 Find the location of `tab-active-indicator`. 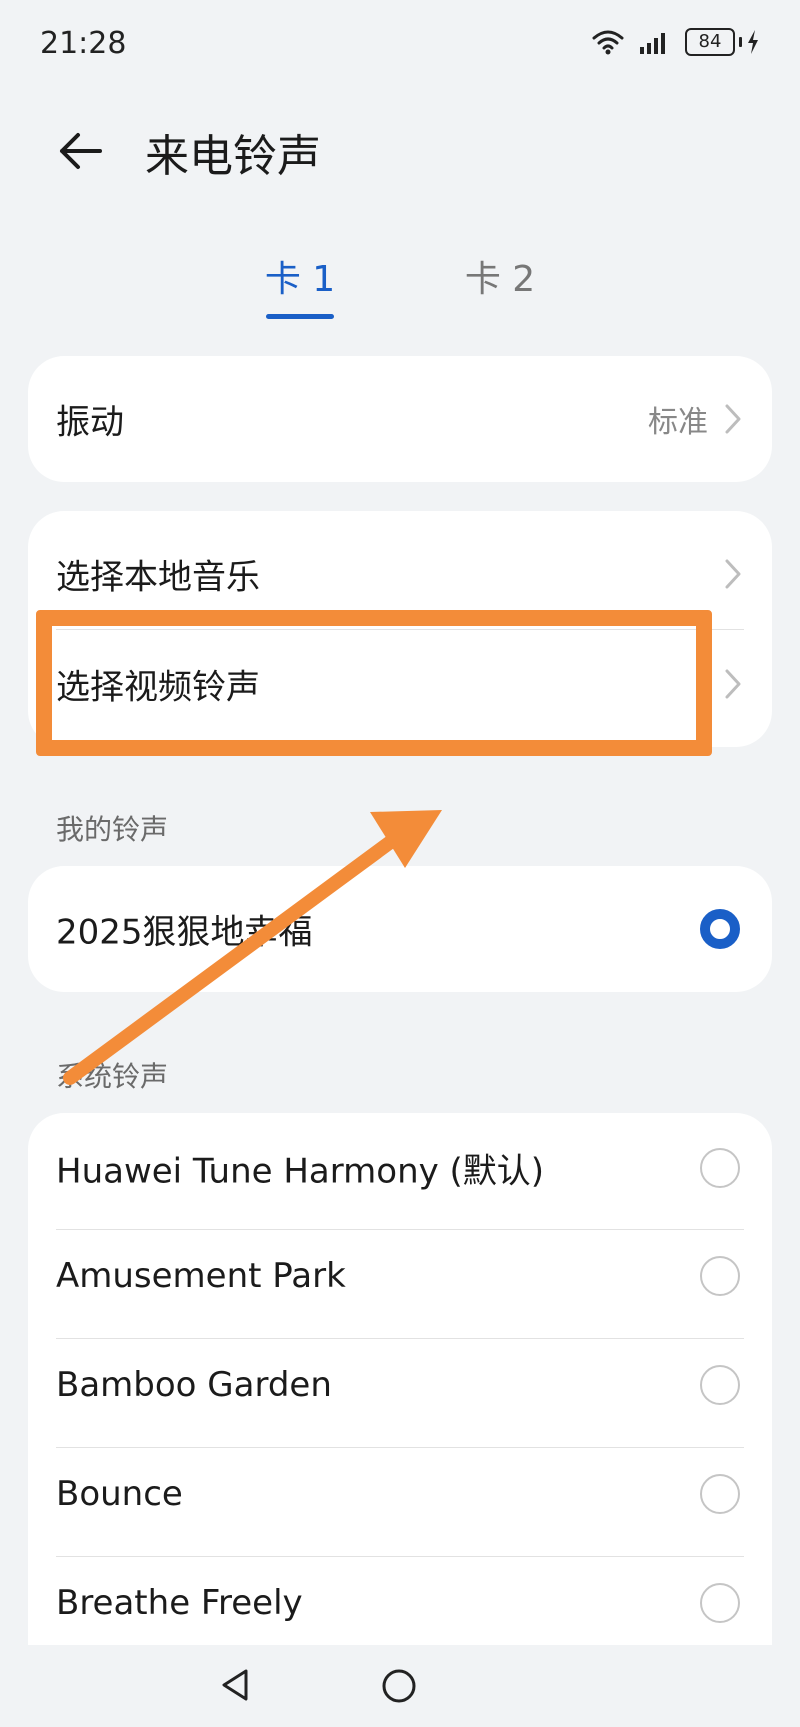

tab-active-indicator is located at coordinates (300, 316).